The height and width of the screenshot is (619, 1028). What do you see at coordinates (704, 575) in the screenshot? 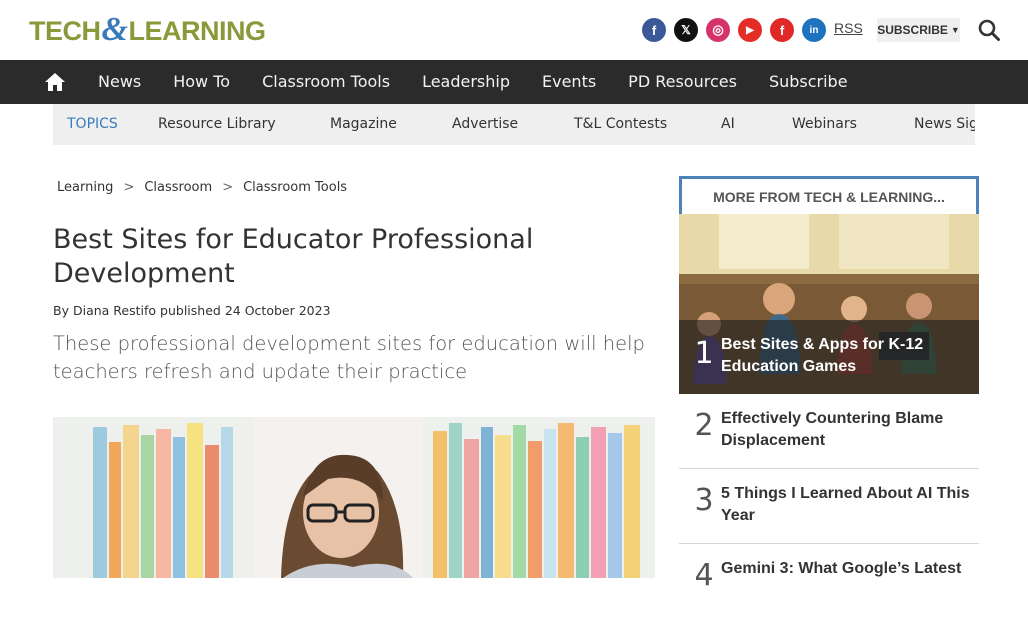
I see `rank-number: 4` at bounding box center [704, 575].